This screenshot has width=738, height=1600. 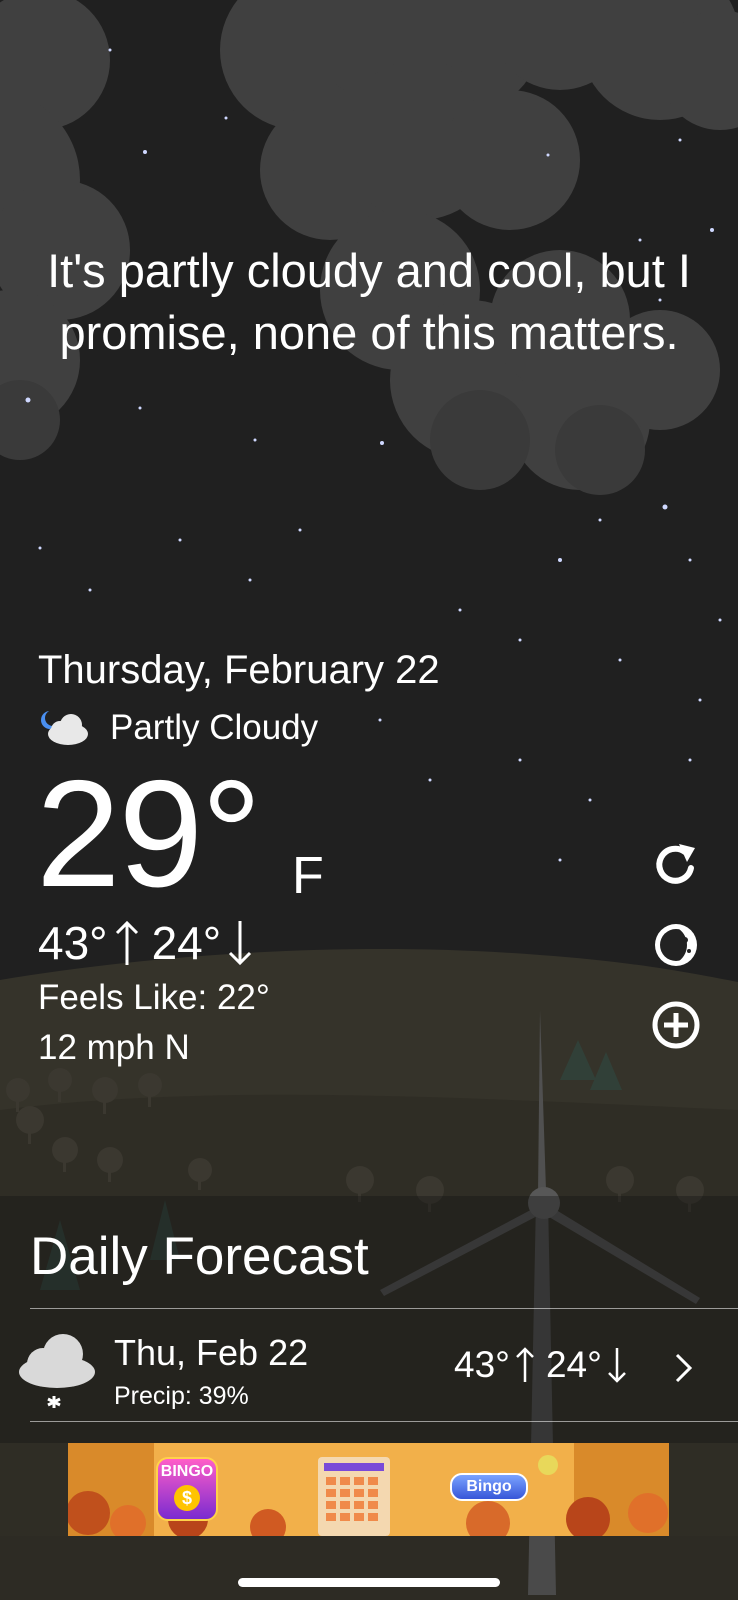 I want to click on condition-row: Partly Cloudy, so click(x=178, y=728).